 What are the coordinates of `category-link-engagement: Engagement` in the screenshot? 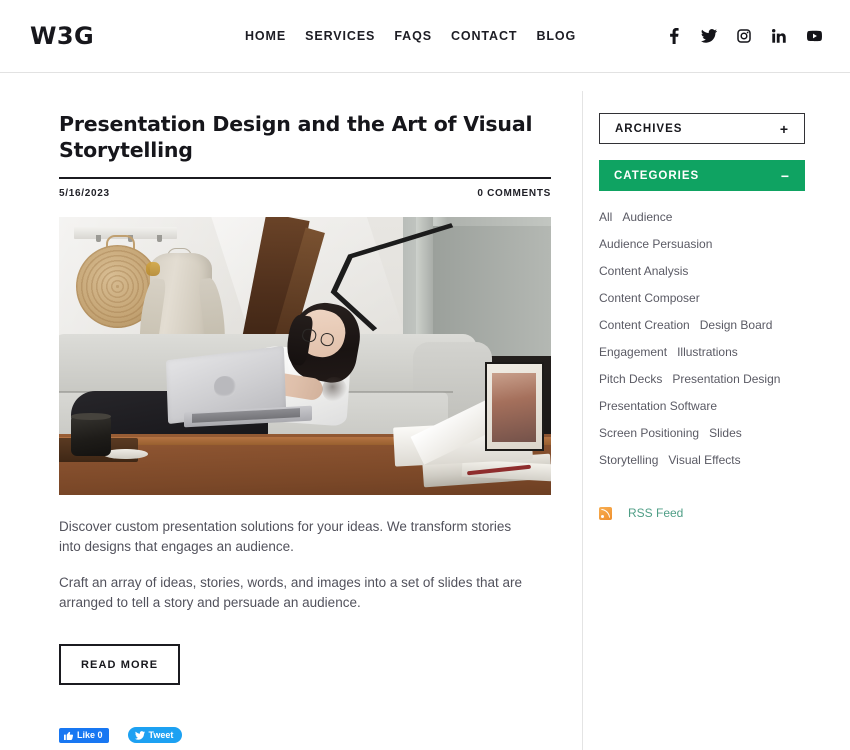 It's located at (633, 352).